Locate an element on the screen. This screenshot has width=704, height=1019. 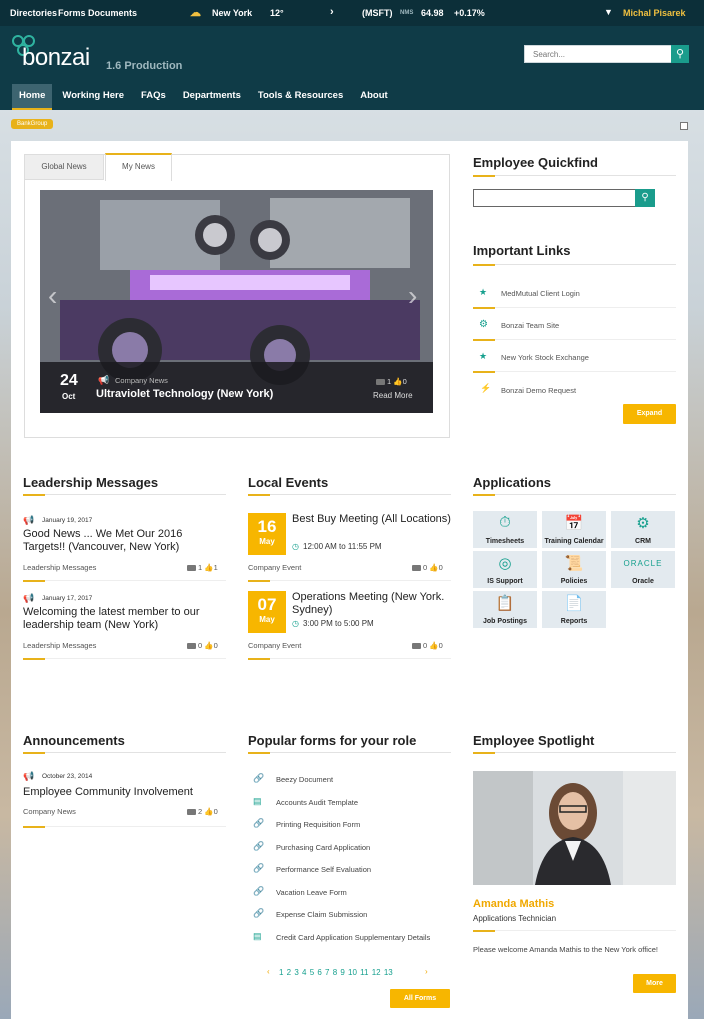
app-training-calendar: 📅 Training Calendar is located at coordinates (574, 529).